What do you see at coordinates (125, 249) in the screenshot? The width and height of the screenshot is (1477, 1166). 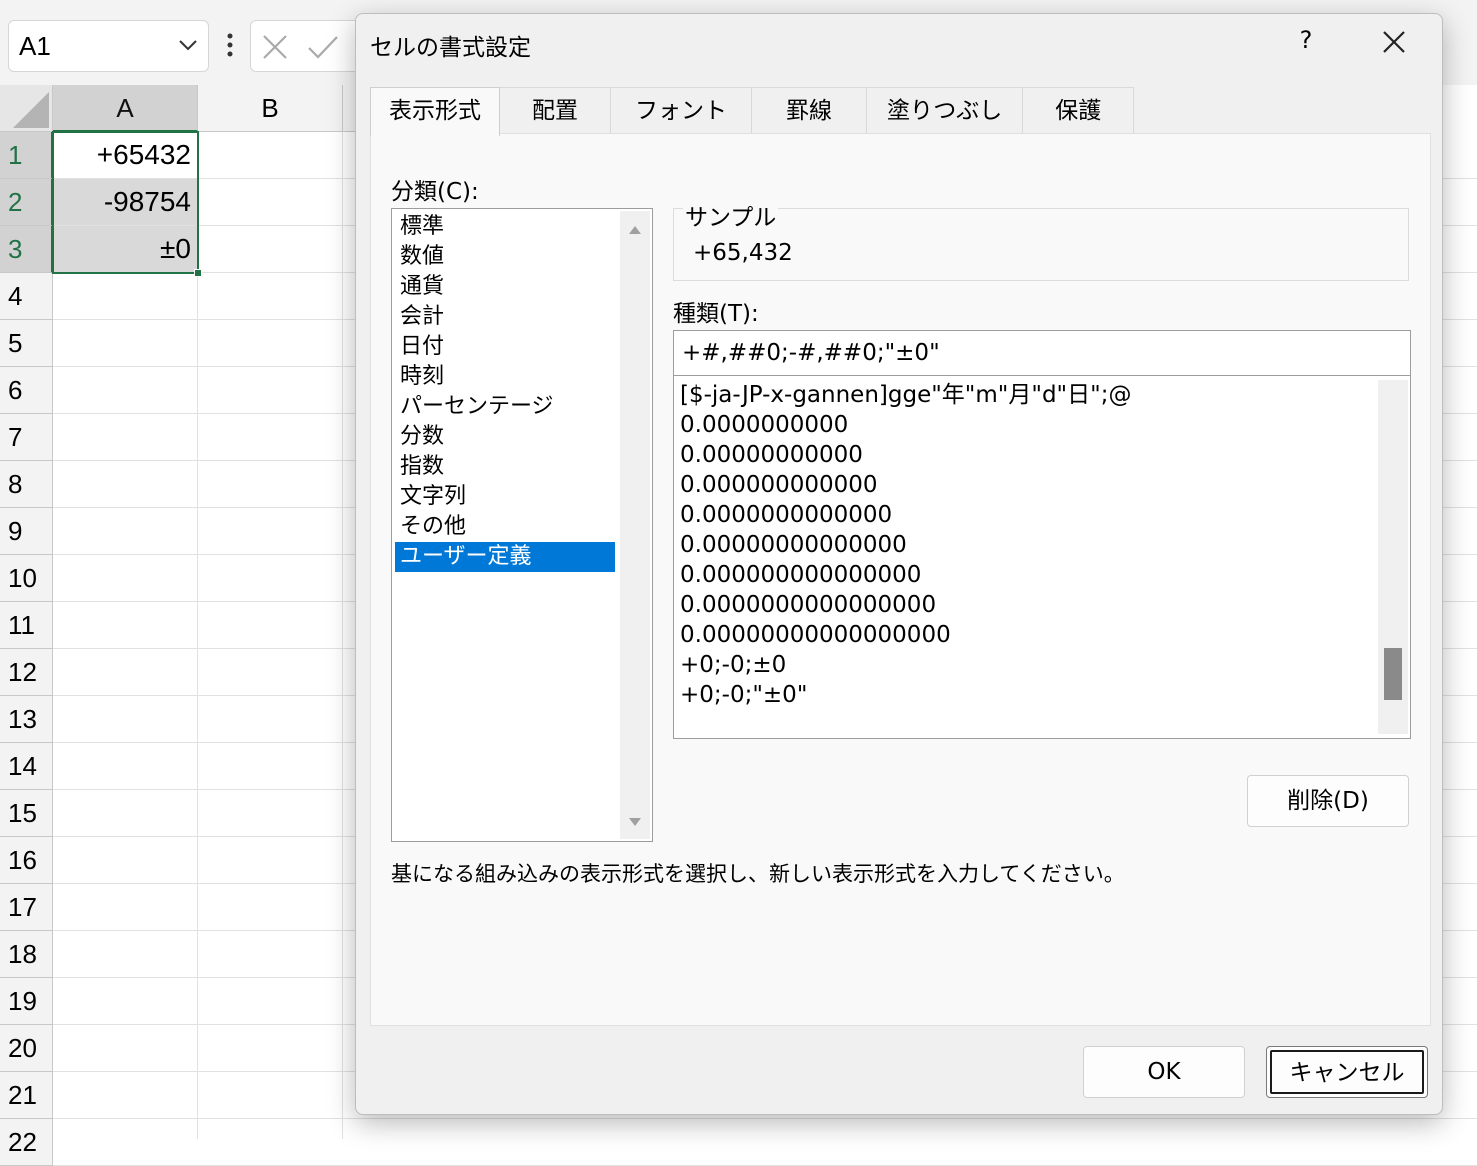 I see `cell-a3: ±0` at bounding box center [125, 249].